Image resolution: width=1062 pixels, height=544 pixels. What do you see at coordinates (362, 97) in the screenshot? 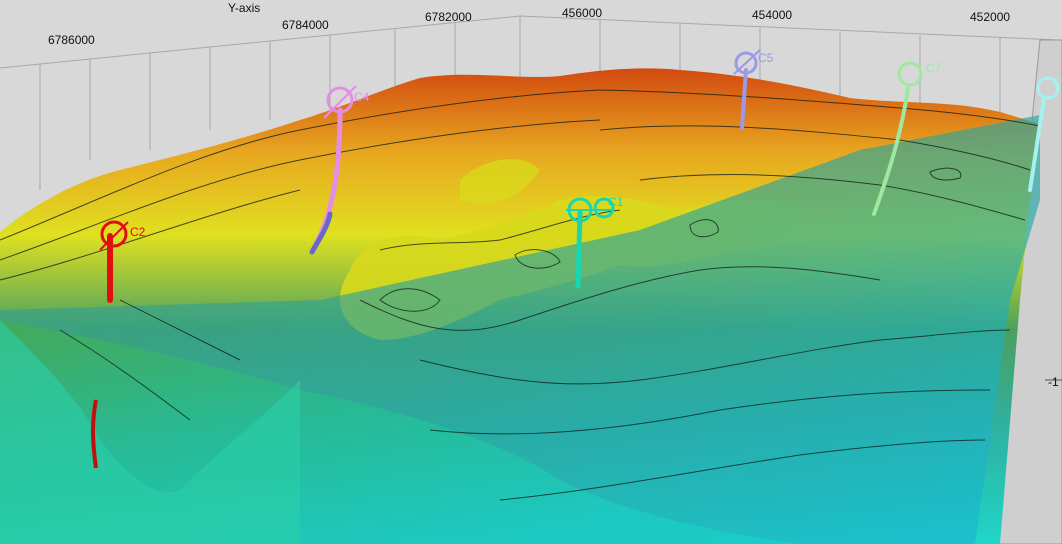
I see `well-label: C4` at bounding box center [362, 97].